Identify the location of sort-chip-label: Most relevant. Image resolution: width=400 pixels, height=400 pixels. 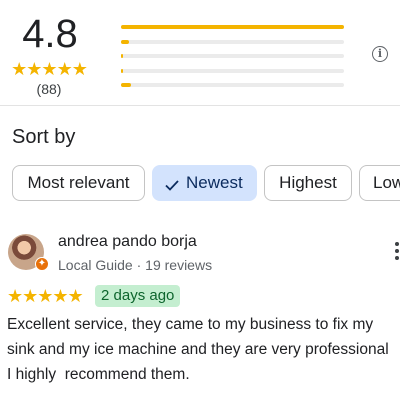
(78, 182).